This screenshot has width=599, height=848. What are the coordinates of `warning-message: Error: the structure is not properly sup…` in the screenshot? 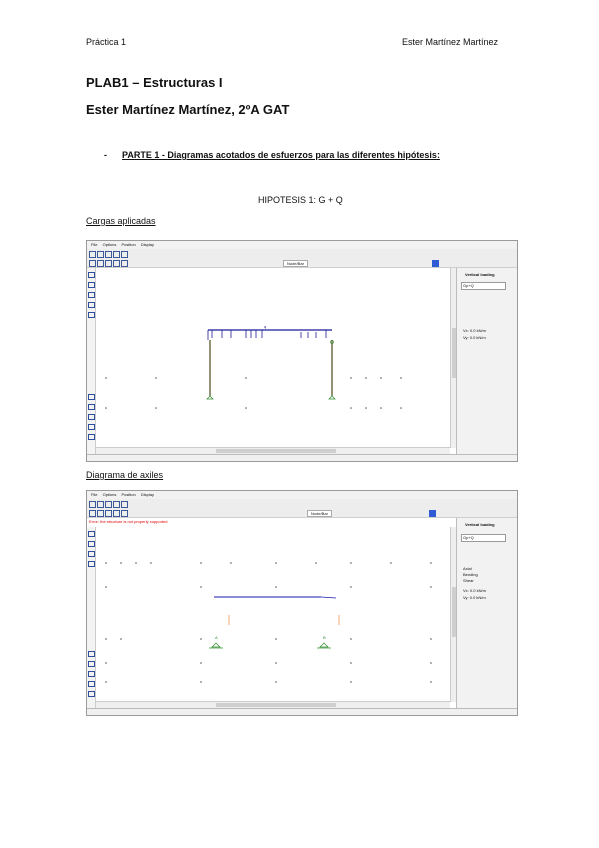 It's located at (128, 521).